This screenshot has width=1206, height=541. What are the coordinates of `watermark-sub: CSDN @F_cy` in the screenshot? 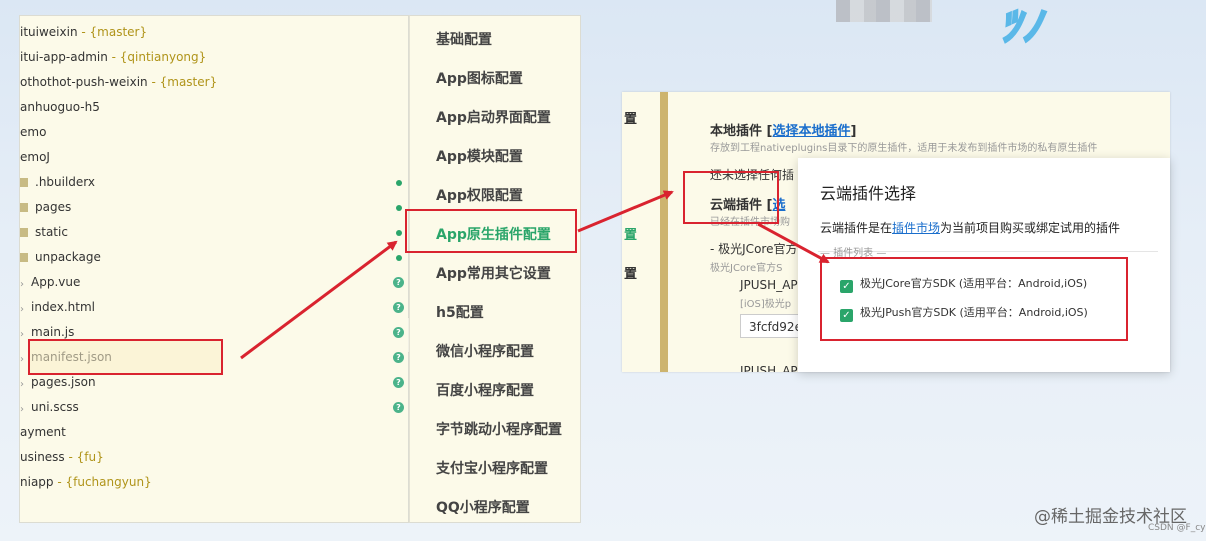 It's located at (1177, 528).